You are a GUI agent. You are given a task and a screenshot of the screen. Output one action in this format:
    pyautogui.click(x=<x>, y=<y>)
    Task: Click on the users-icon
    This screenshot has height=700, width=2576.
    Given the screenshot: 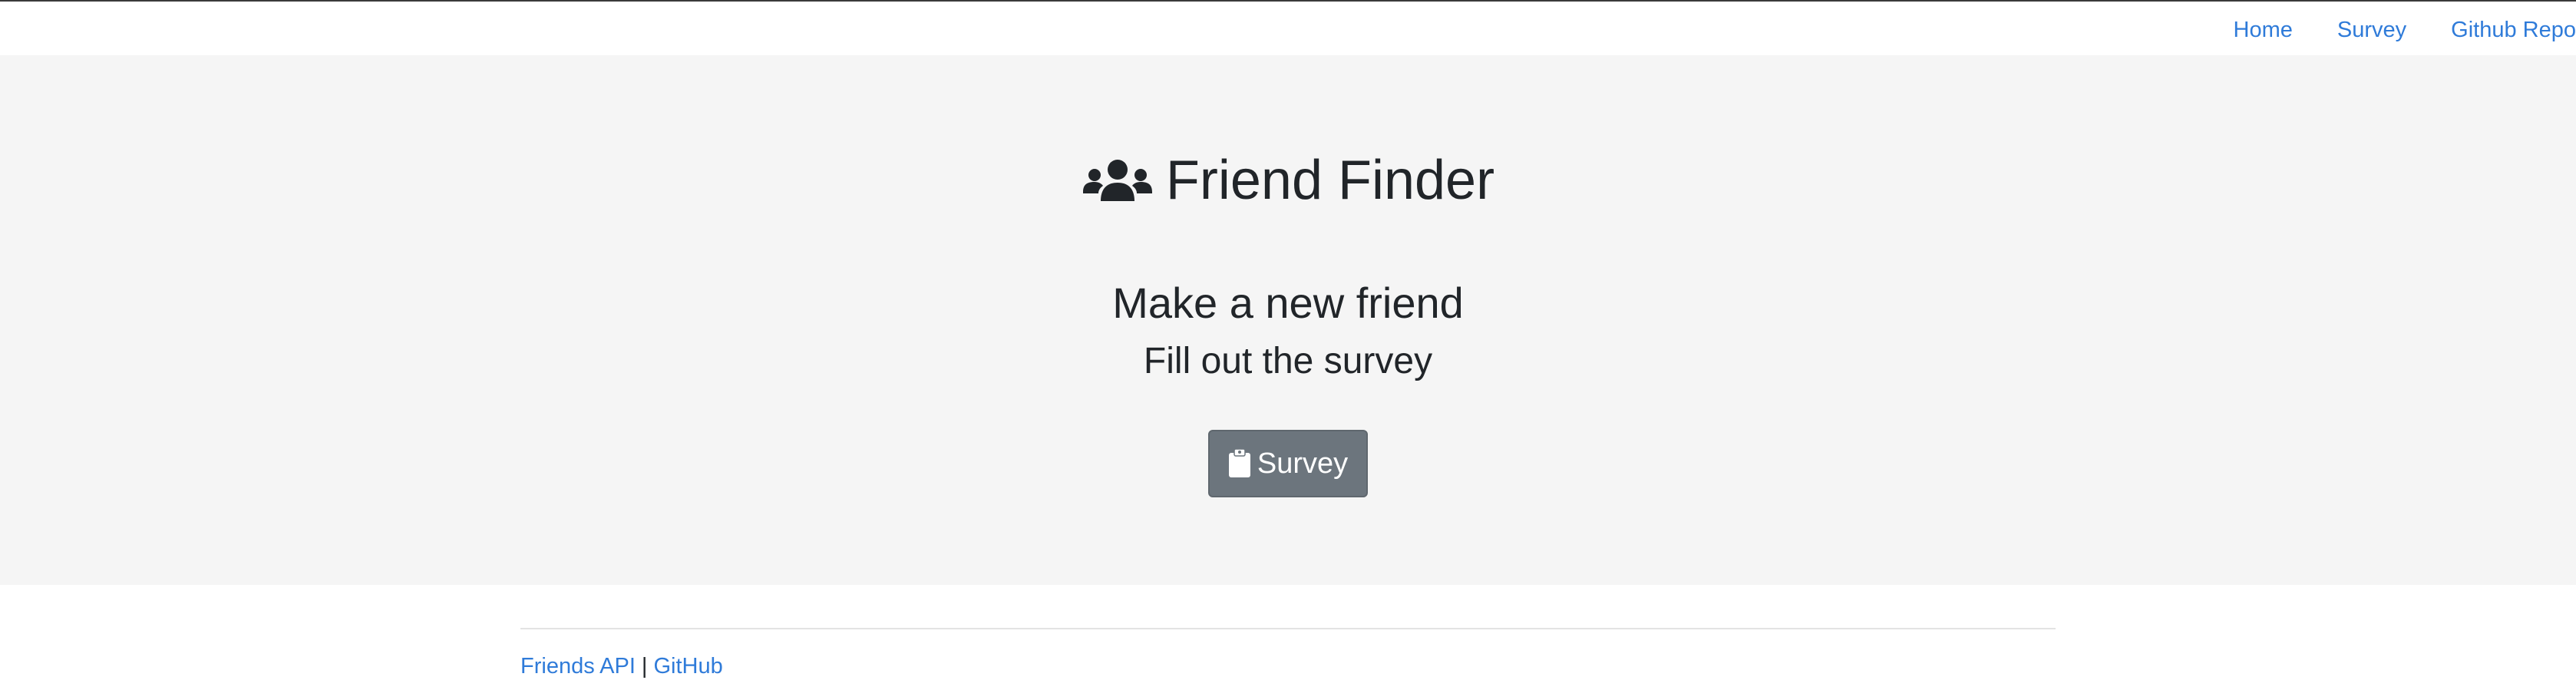 What is the action you would take?
    pyautogui.click(x=1117, y=181)
    